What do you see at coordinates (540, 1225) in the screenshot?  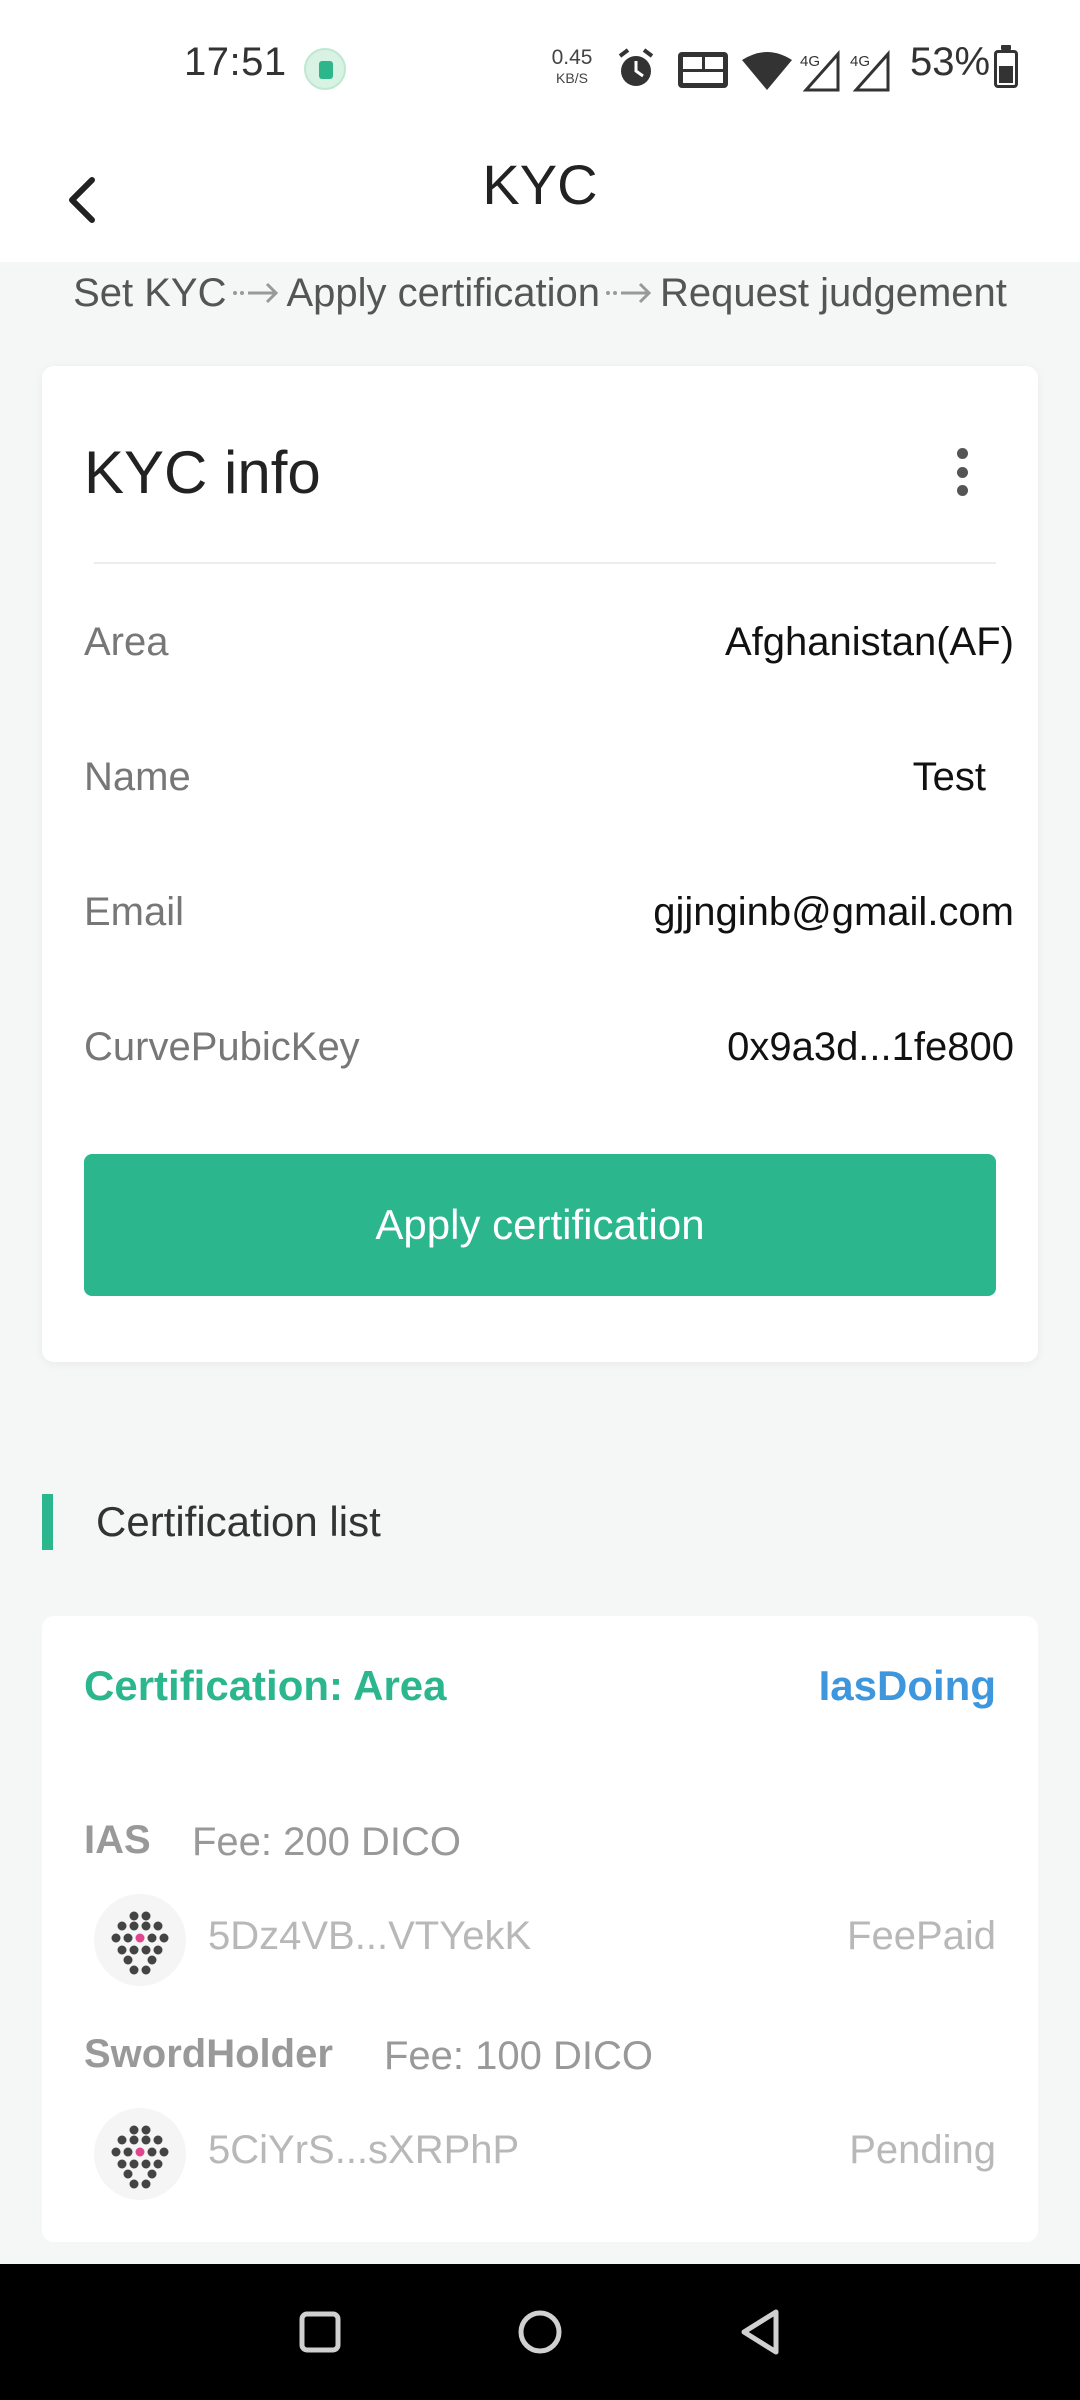 I see `apply-certification-button: Apply certification` at bounding box center [540, 1225].